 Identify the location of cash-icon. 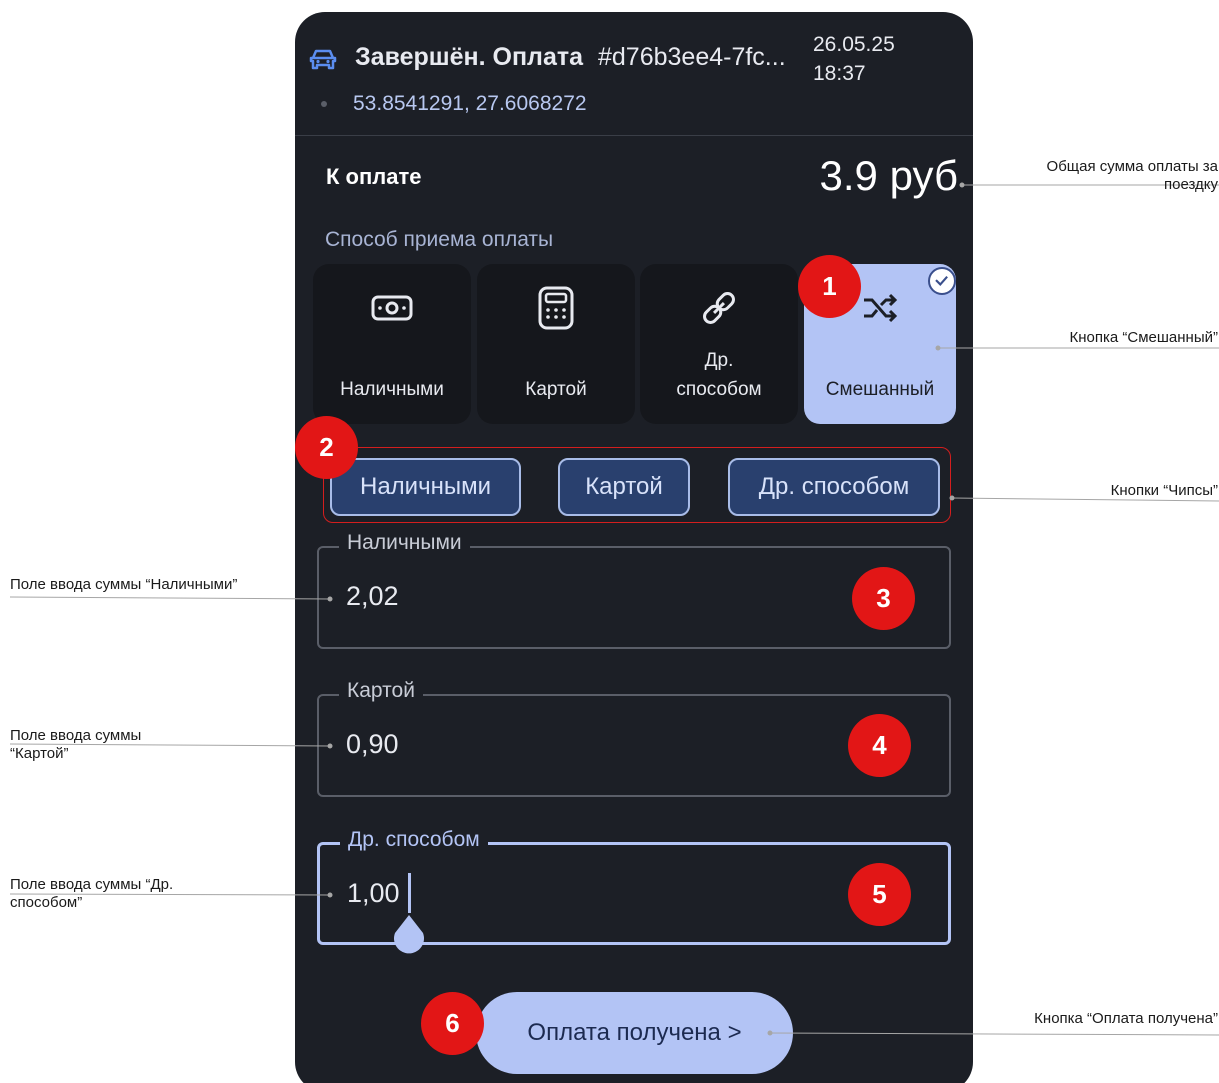
(392, 308).